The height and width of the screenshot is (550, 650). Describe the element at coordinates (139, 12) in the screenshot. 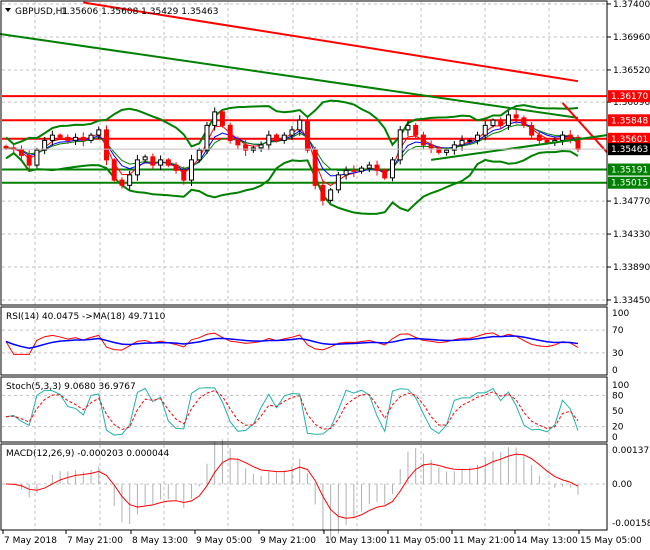

I see `ohlc-values: 1.35606 1.35608 1.35429 1.35463` at that location.